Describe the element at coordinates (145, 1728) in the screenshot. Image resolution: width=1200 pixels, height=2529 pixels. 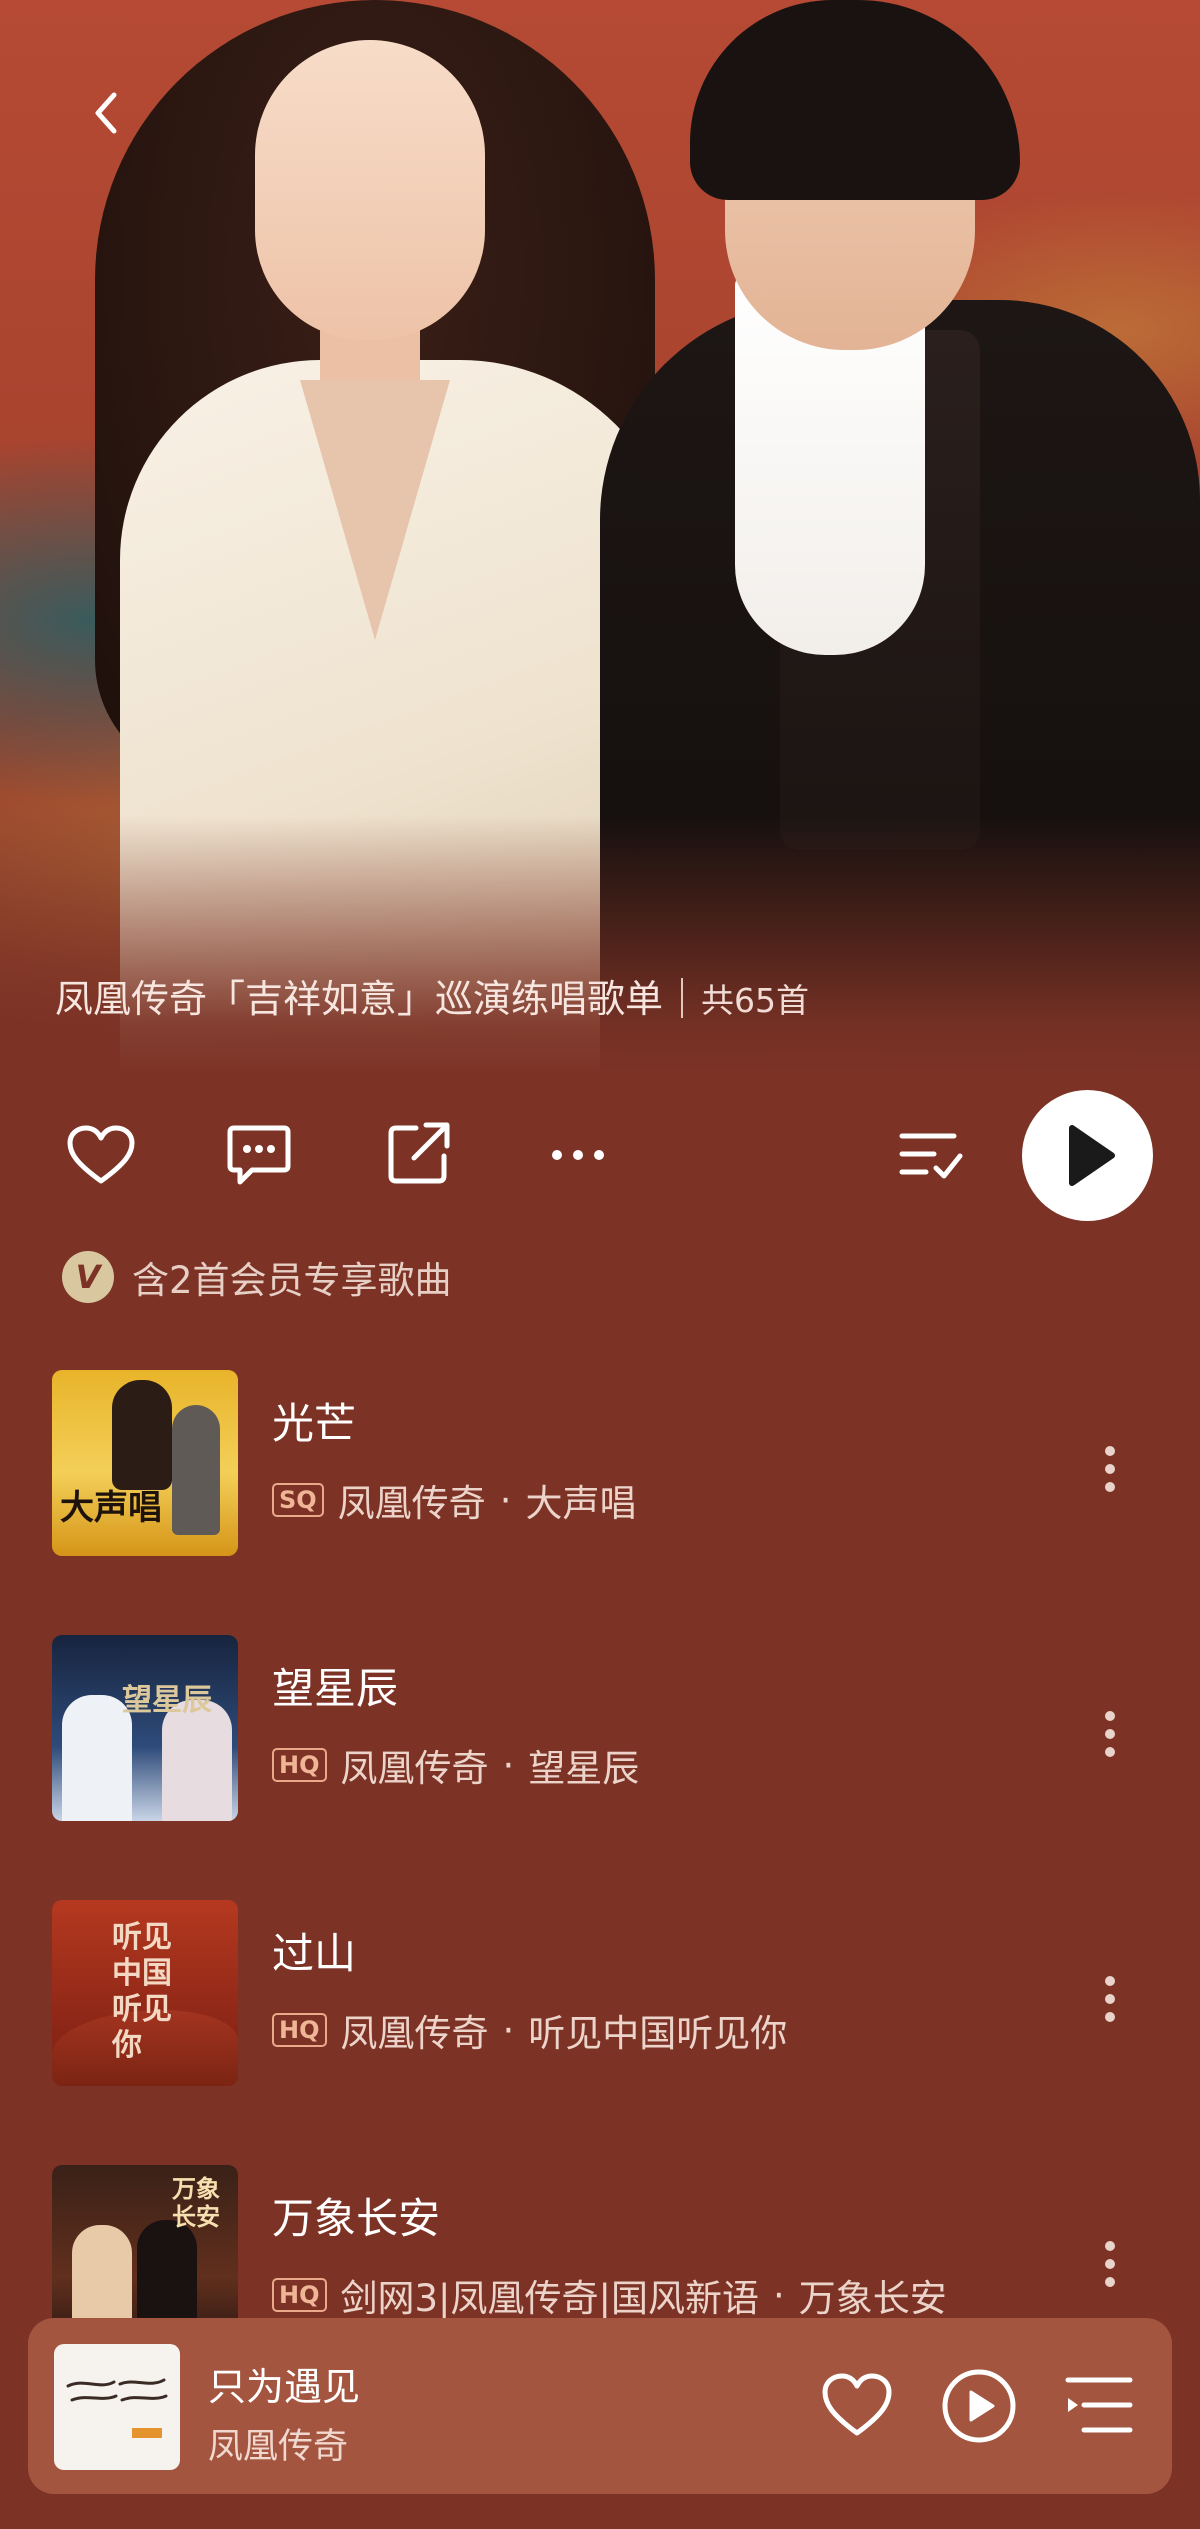
I see `song-cover: 望星辰` at that location.